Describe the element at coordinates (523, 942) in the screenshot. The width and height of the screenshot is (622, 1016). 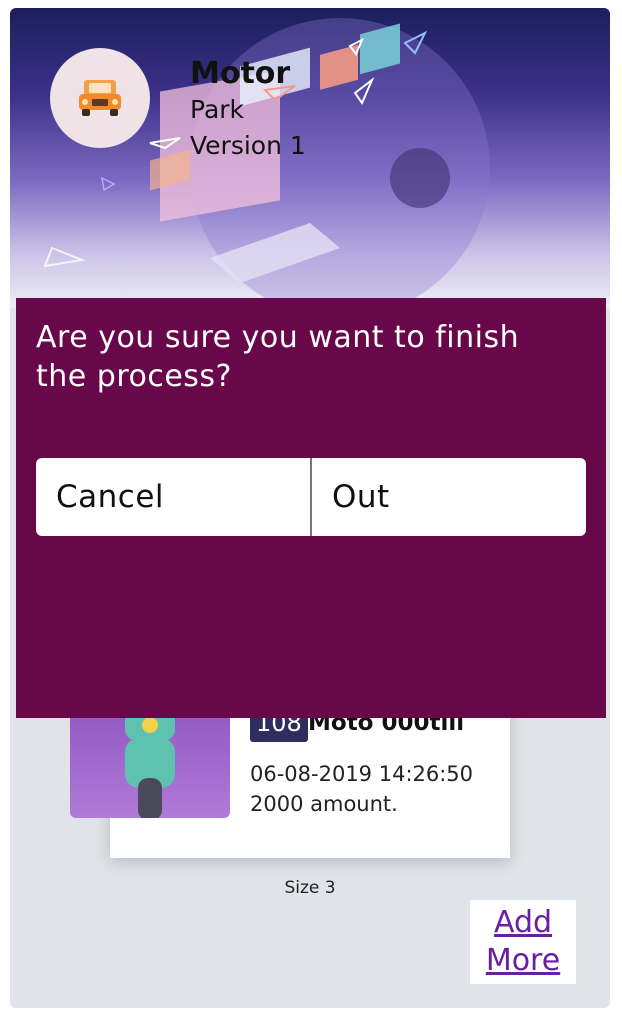
I see `add-more-link: Add More` at that location.